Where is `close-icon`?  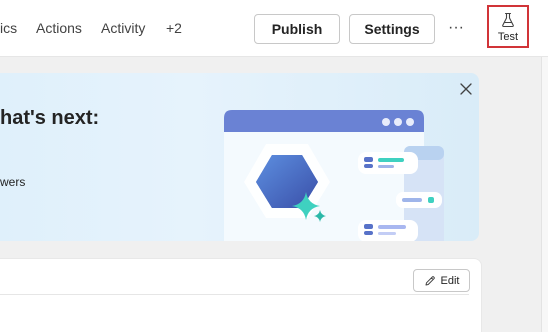
close-icon is located at coordinates (466, 89).